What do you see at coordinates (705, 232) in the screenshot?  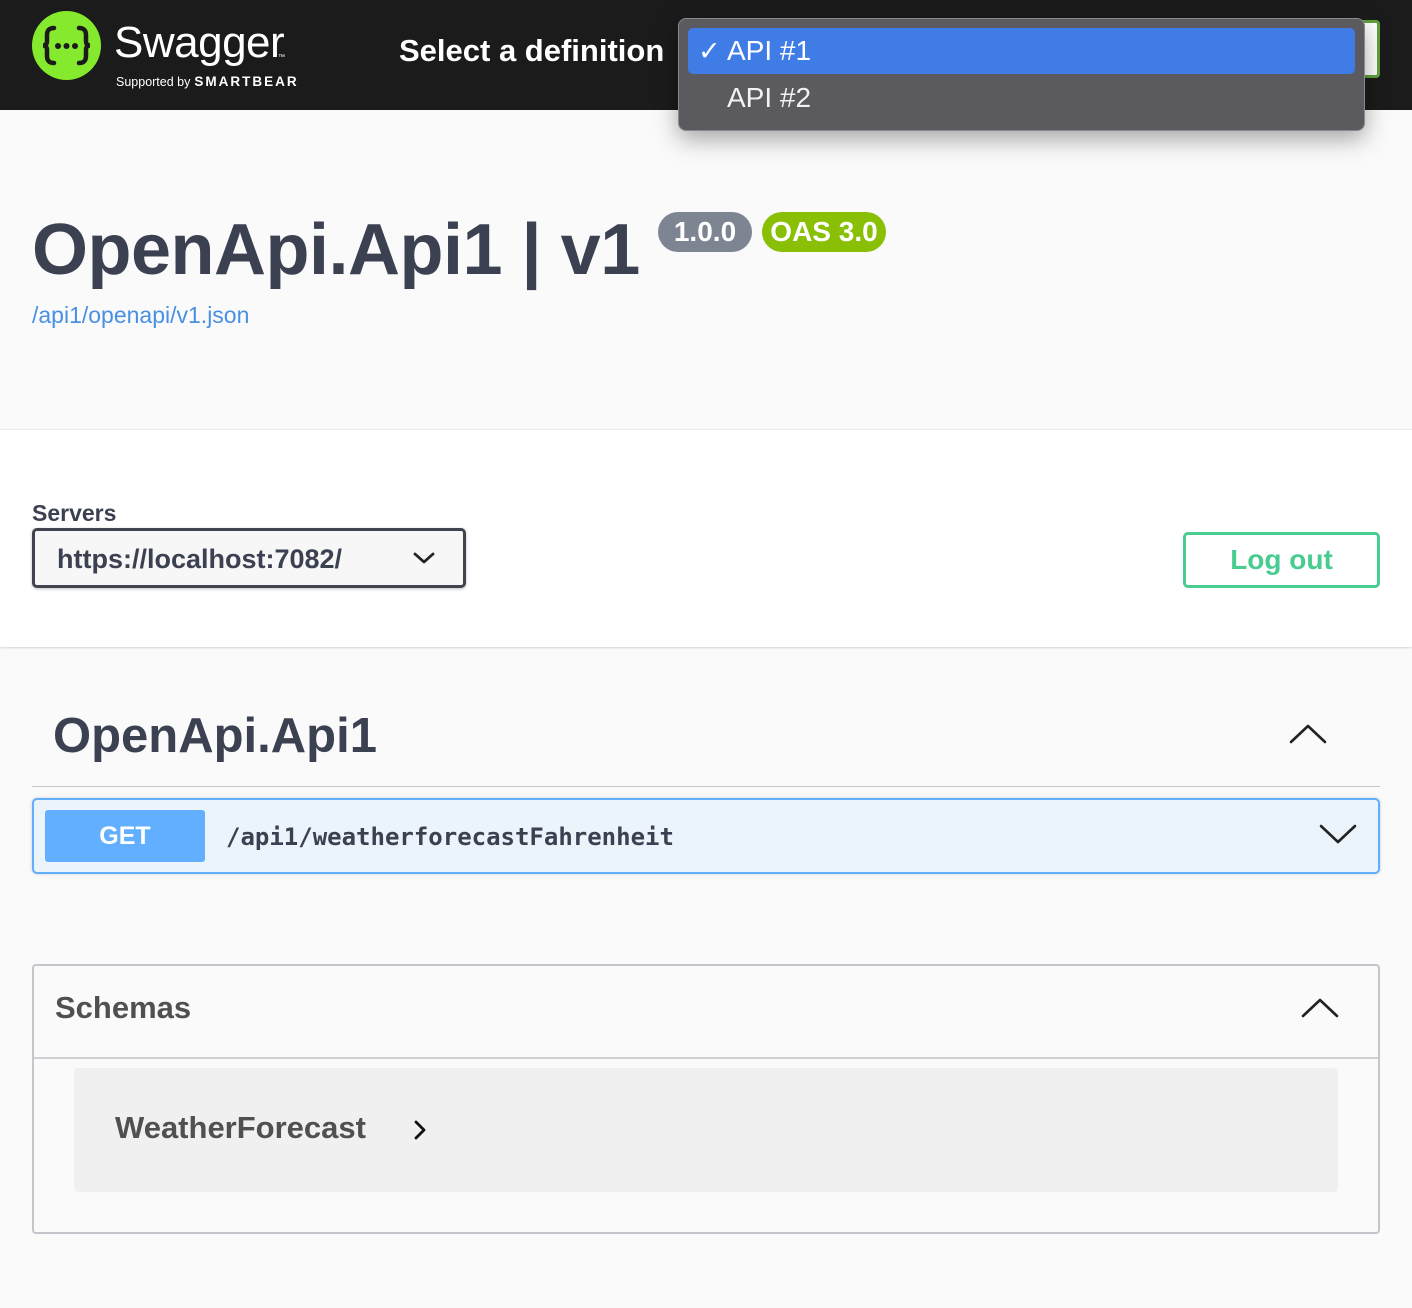 I see `version-badge: 1.0.0` at bounding box center [705, 232].